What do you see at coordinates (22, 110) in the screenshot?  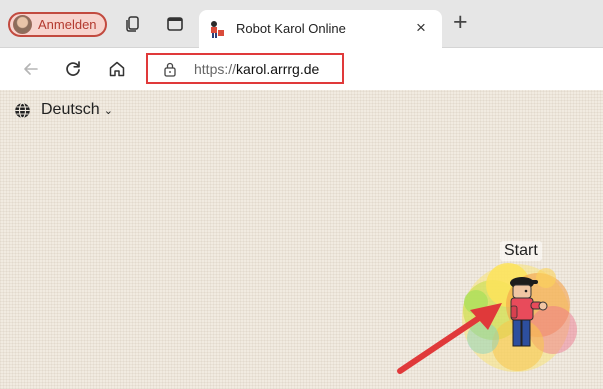 I see `globe-icon` at bounding box center [22, 110].